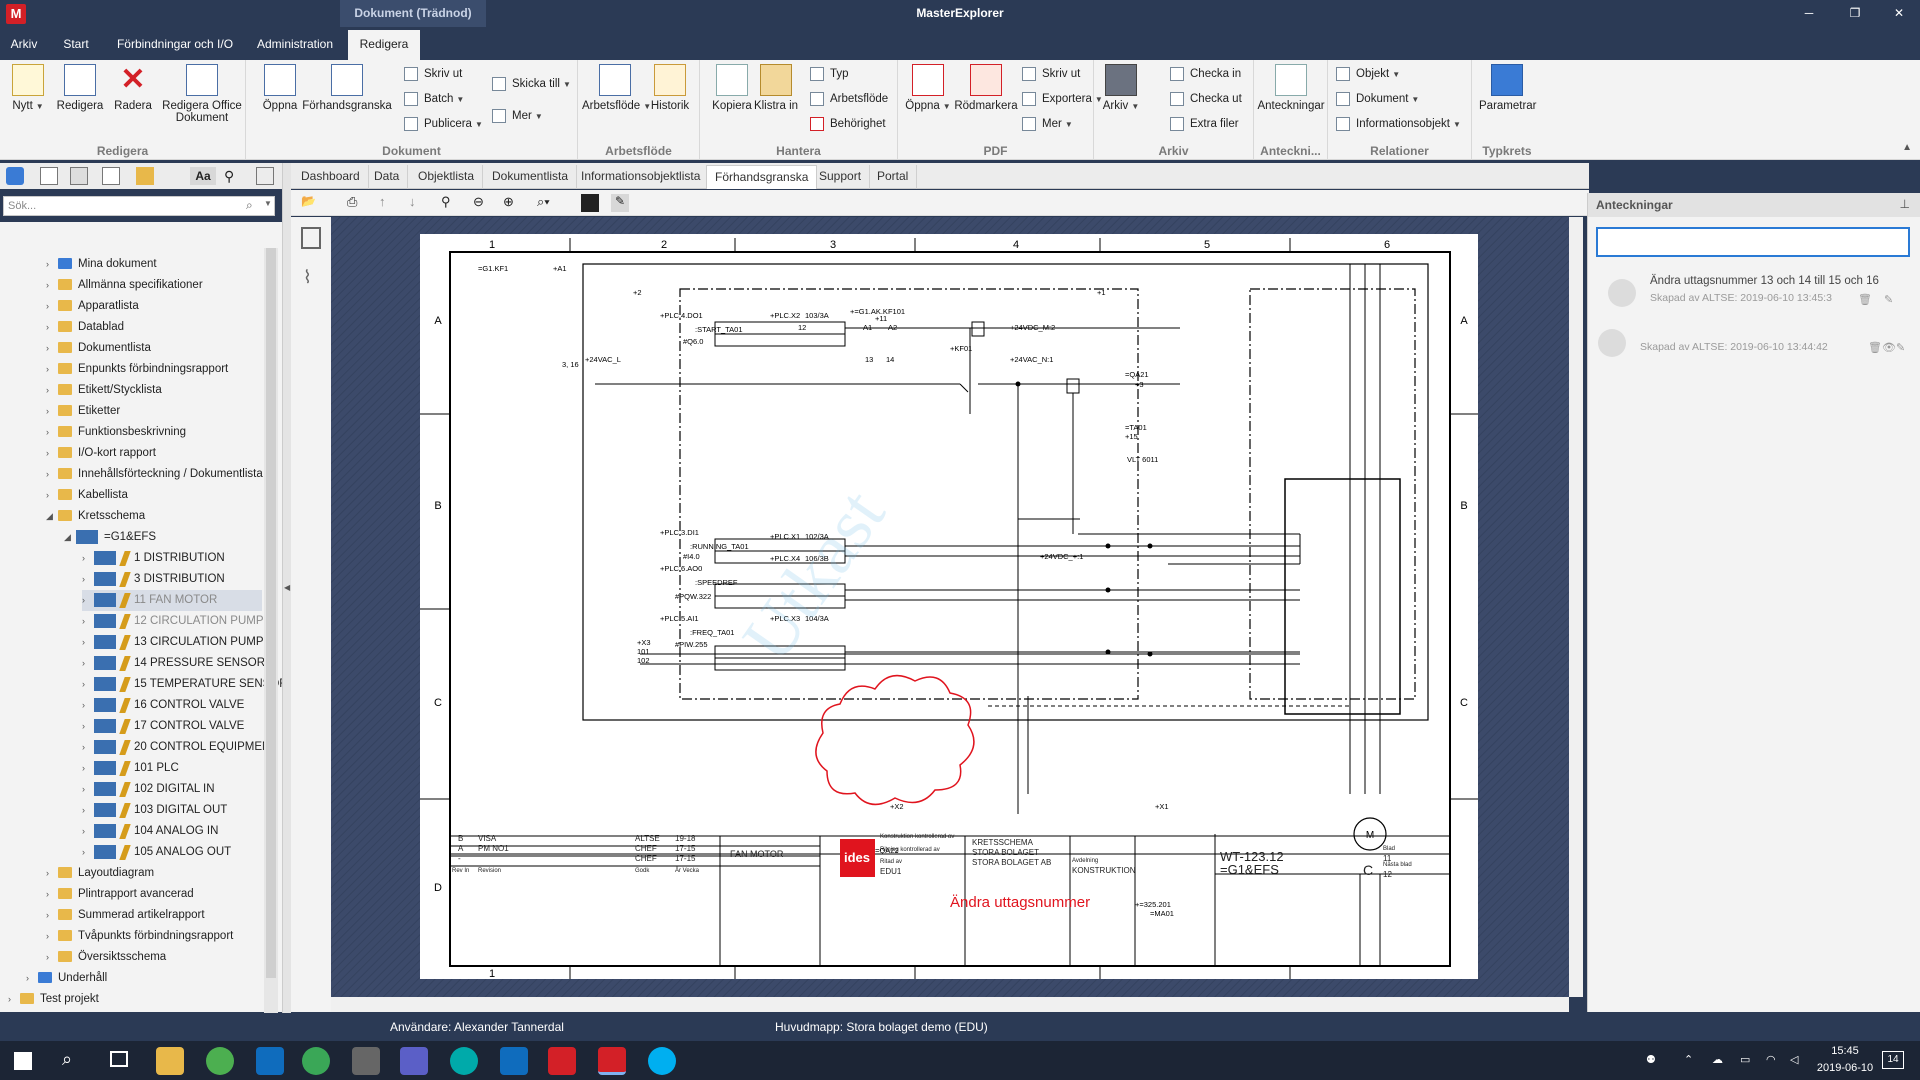 The height and width of the screenshot is (1080, 1920). Describe the element at coordinates (612, 1061) in the screenshot. I see `masterexplorer-active-icon` at that location.